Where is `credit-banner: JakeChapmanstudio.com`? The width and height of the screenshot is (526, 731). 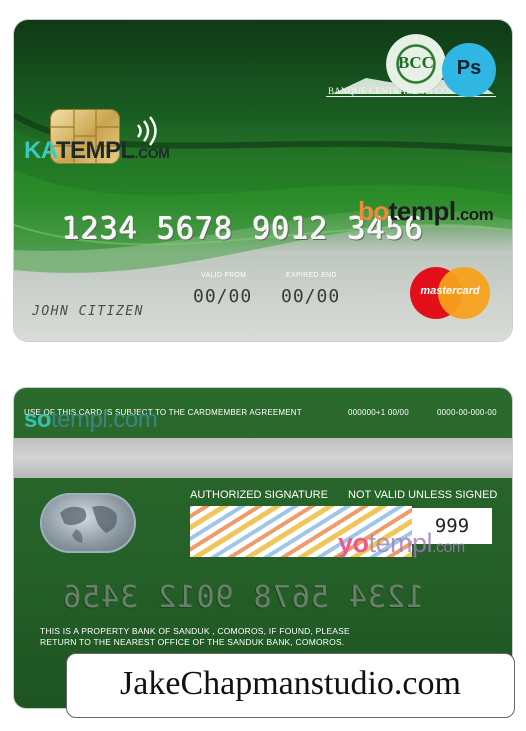
credit-banner: JakeChapmanstudio.com is located at coordinates (290, 685).